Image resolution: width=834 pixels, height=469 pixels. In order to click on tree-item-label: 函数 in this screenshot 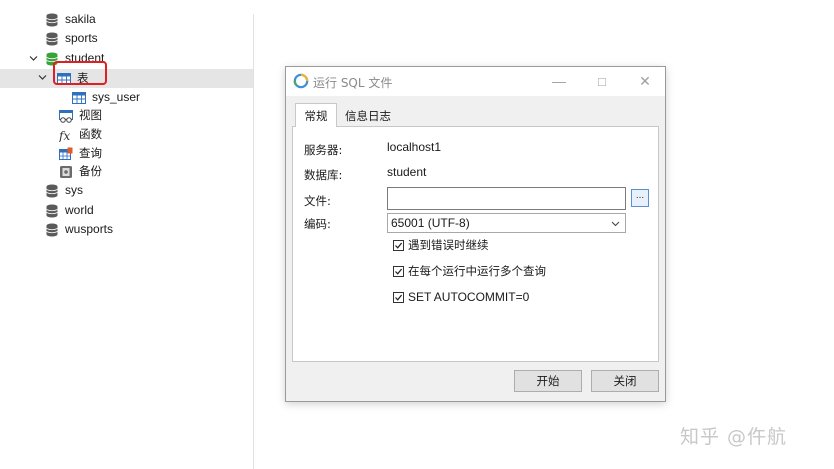, I will do `click(90, 134)`.